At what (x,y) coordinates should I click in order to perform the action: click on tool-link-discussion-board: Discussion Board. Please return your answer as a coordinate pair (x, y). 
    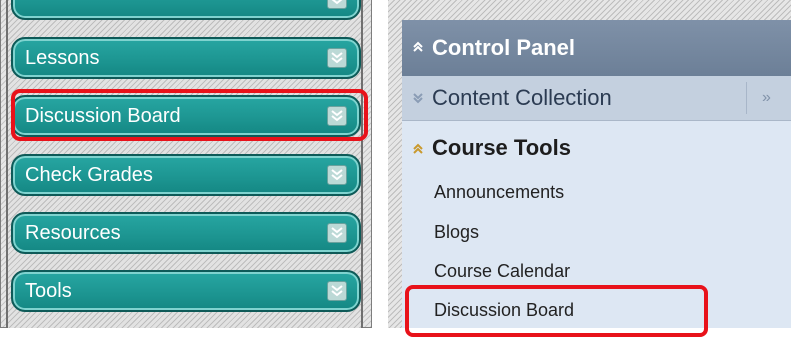
    Looking at the image, I should click on (504, 310).